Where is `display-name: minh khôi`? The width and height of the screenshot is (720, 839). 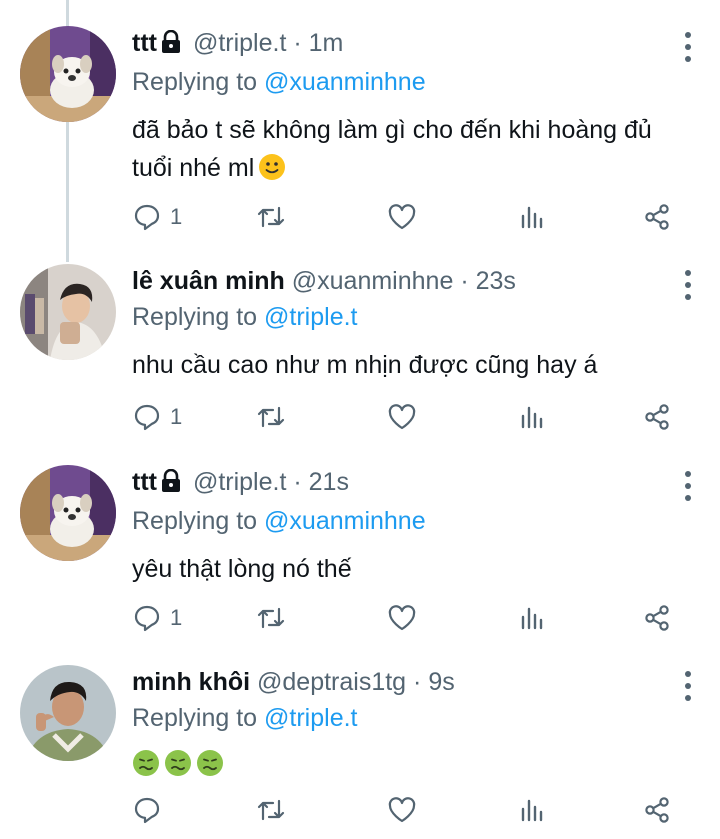
display-name: minh khôi is located at coordinates (191, 682).